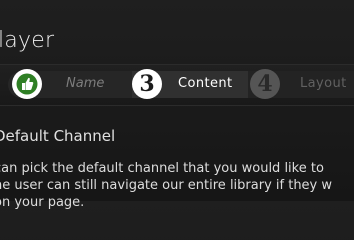 This screenshot has height=240, width=354. I want to click on step-name-label: Name, so click(85, 83).